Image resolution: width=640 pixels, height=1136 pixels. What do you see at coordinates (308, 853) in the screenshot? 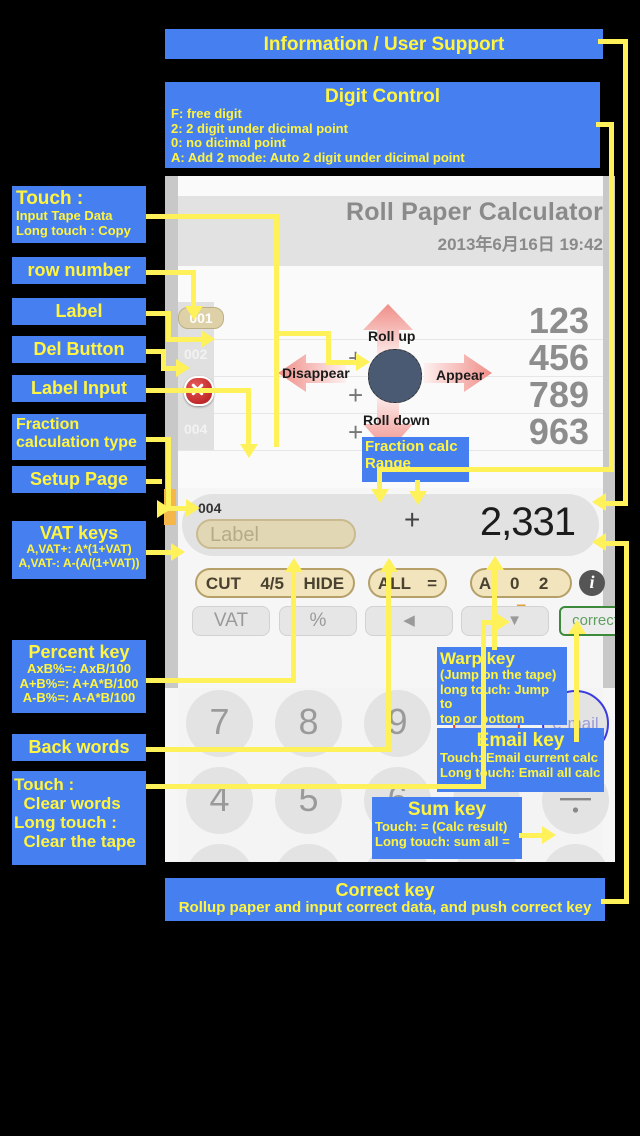
I see `key-2: 2` at bounding box center [308, 853].